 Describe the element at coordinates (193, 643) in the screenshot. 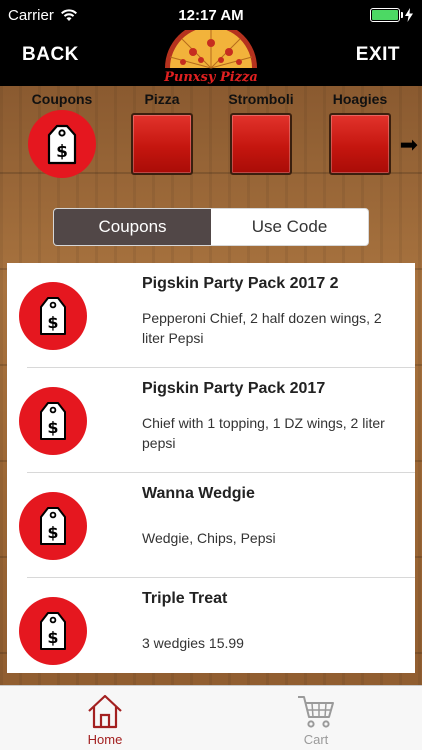

I see `coupon-description: 3 wedgies 15.99` at that location.